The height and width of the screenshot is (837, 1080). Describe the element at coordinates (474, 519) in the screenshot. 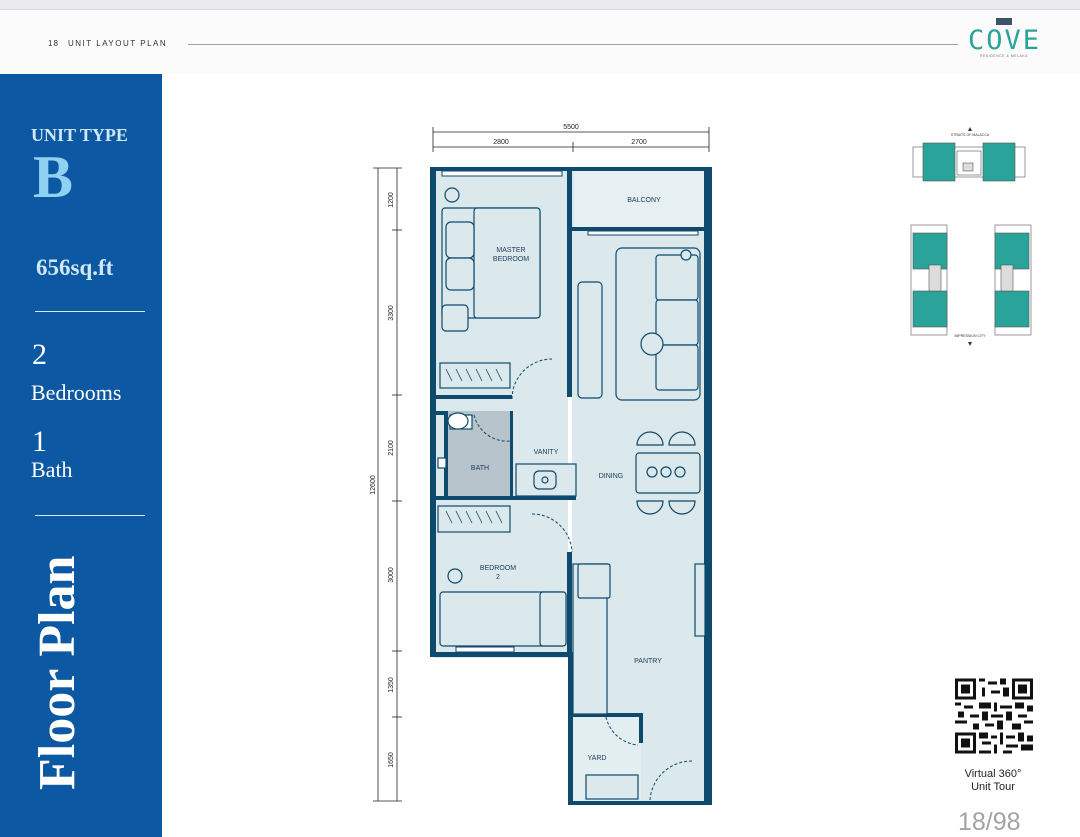

I see `wardrobe-bedroom2` at that location.